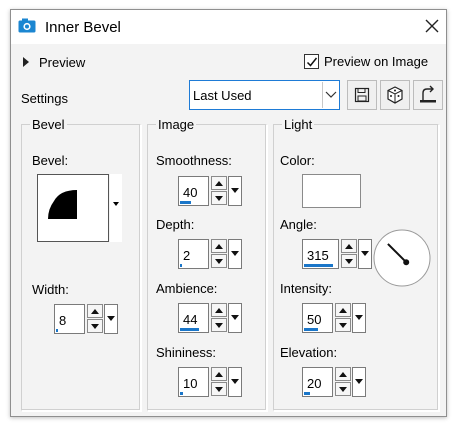 Image resolution: width=455 pixels, height=427 pixels. I want to click on elevation-spinner: 20, so click(334, 382).